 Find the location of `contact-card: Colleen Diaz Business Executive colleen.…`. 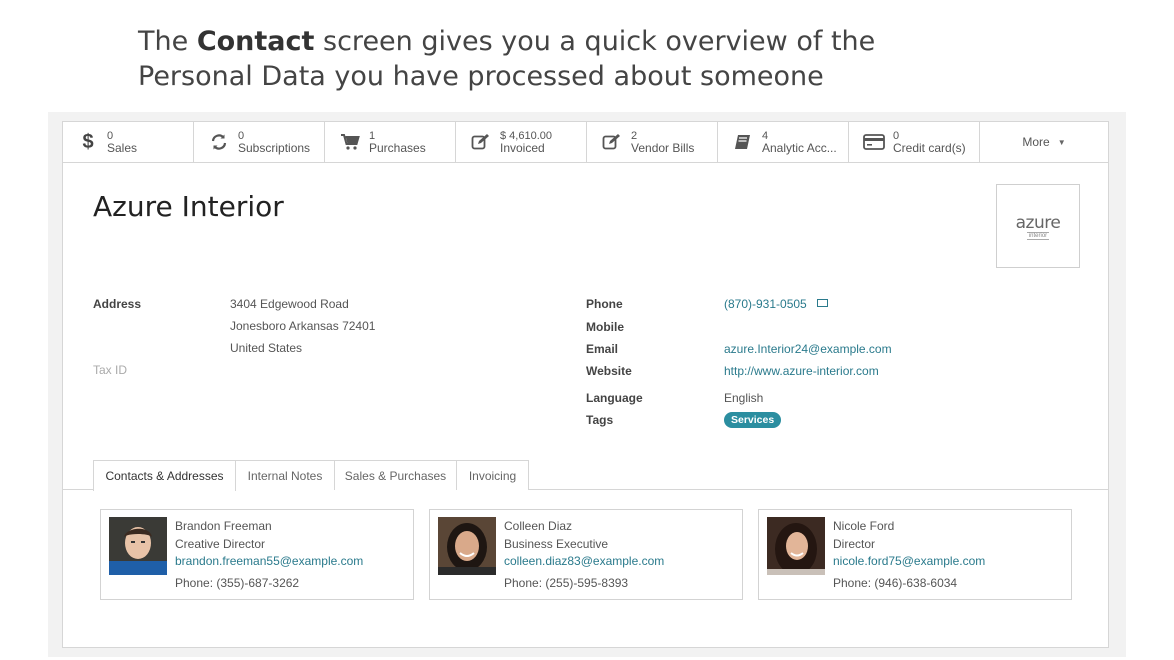

contact-card: Colleen Diaz Business Executive colleen.… is located at coordinates (586, 554).